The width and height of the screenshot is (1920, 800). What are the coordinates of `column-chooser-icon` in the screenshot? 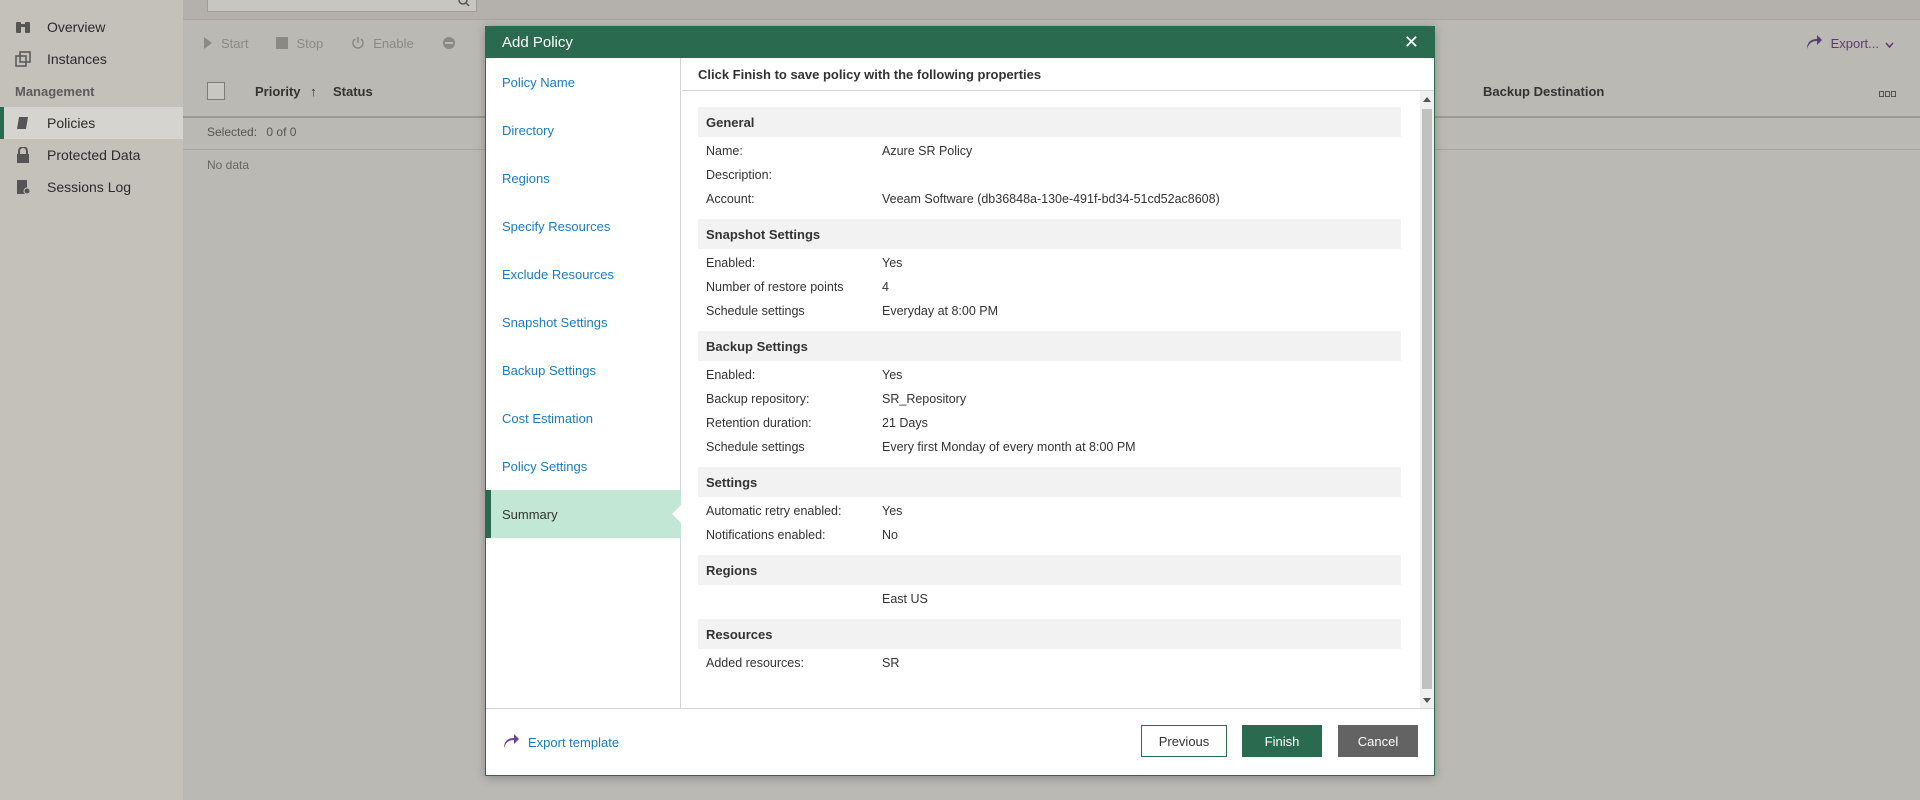 It's located at (1888, 93).